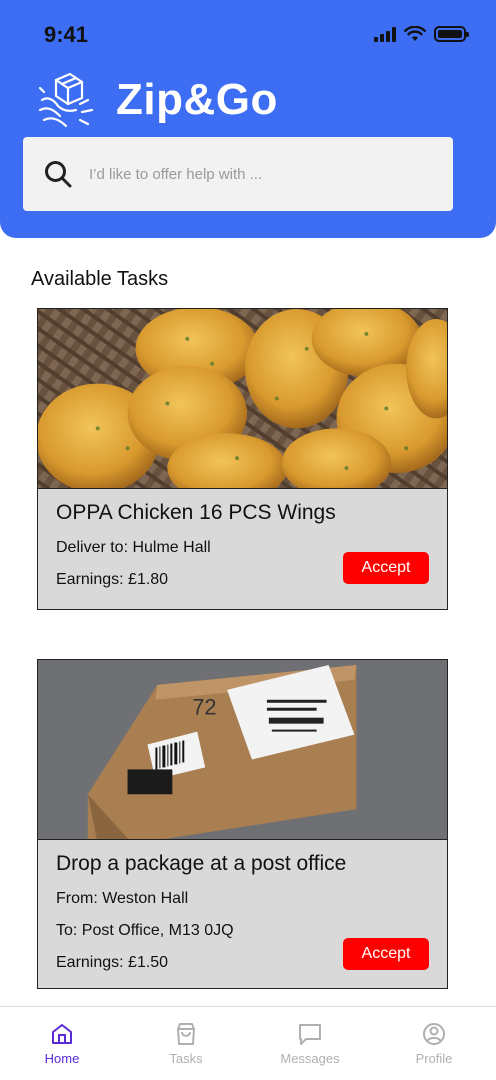  Describe the element at coordinates (415, 33) in the screenshot. I see `wifi-icon` at that location.